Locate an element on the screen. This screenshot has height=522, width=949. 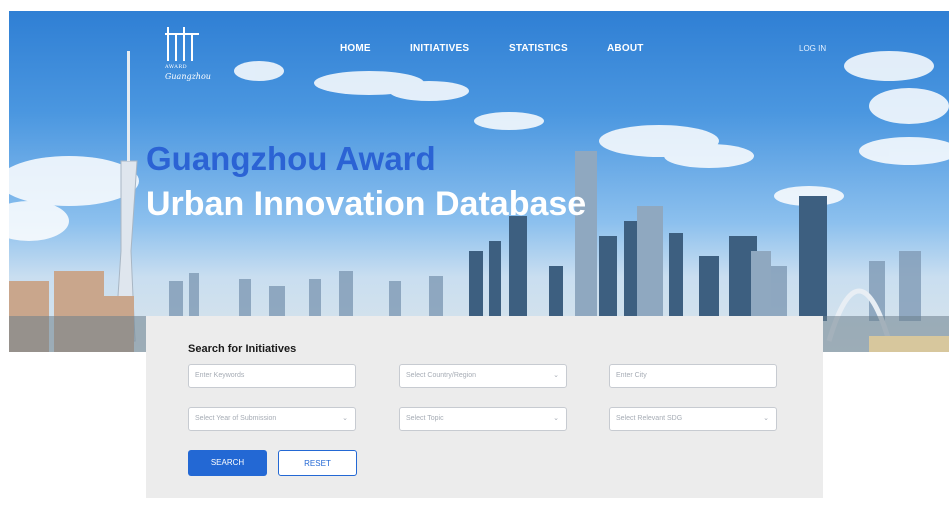
search-button: SEARCH is located at coordinates (227, 463).